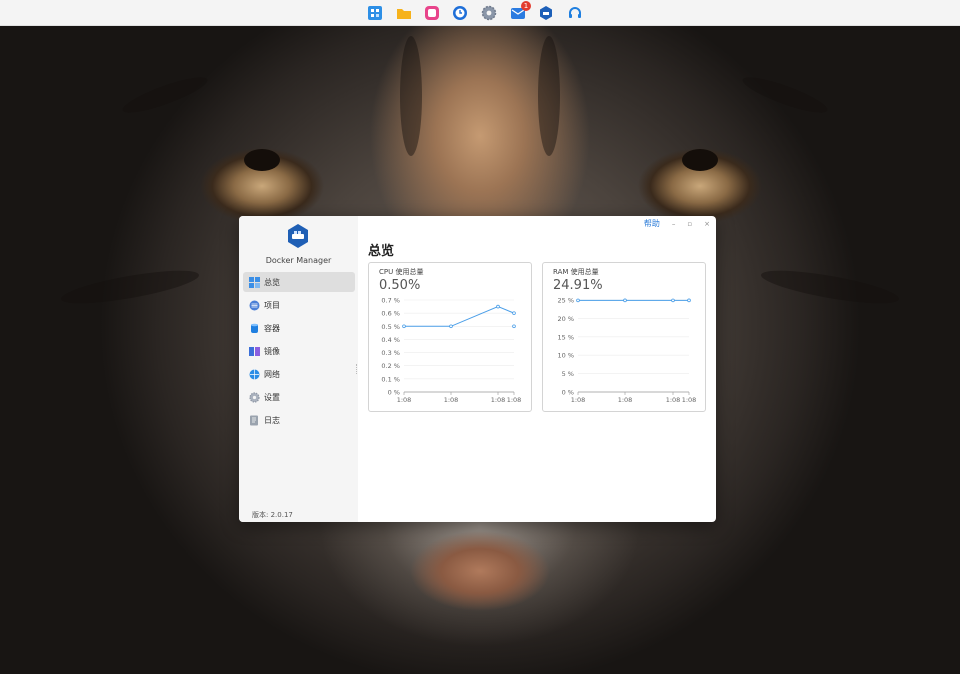 The image size is (960, 674). I want to click on y-tick-label: 0.5 %, so click(390, 327).